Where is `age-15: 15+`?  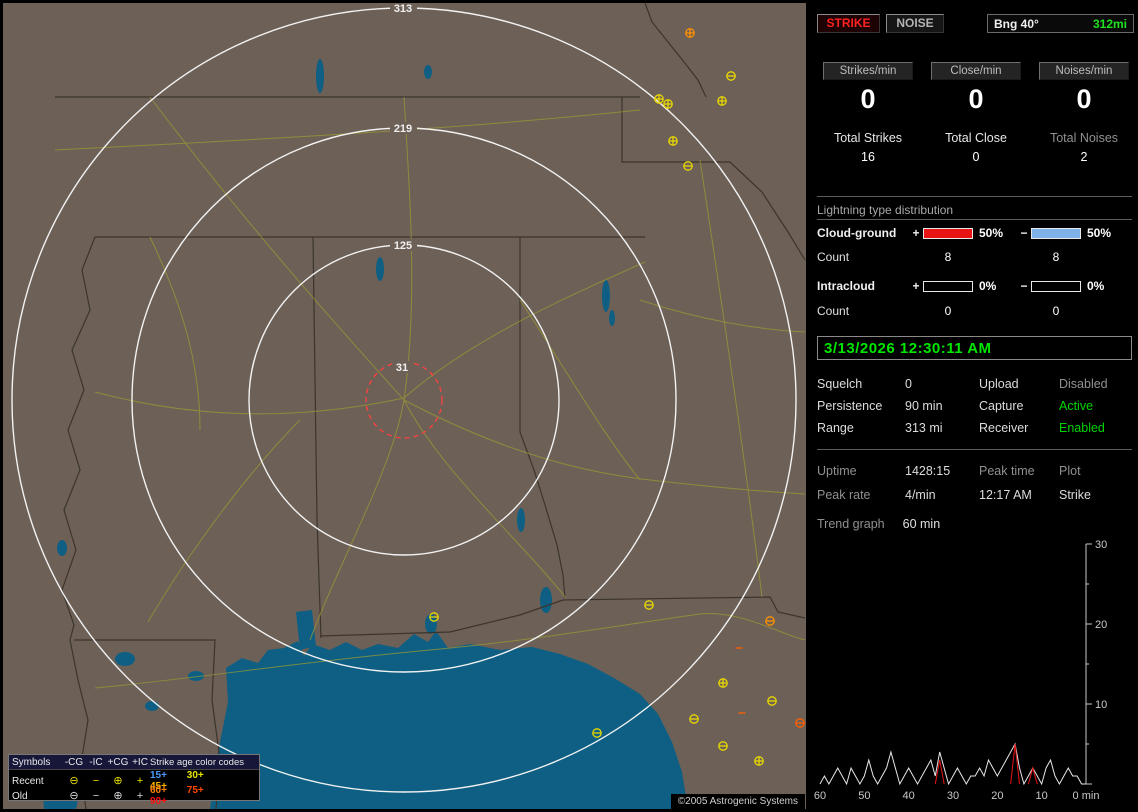
age-15: 15+ is located at coordinates (158, 775).